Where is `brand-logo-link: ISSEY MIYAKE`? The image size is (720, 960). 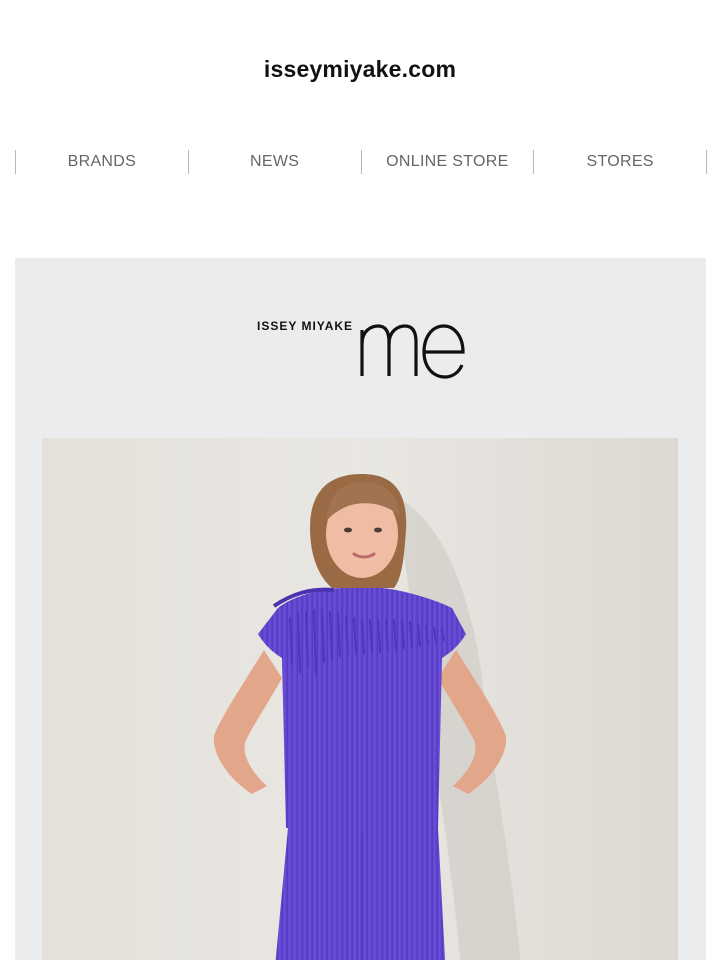
brand-logo-link: ISSEY MIYAKE is located at coordinates (360, 349).